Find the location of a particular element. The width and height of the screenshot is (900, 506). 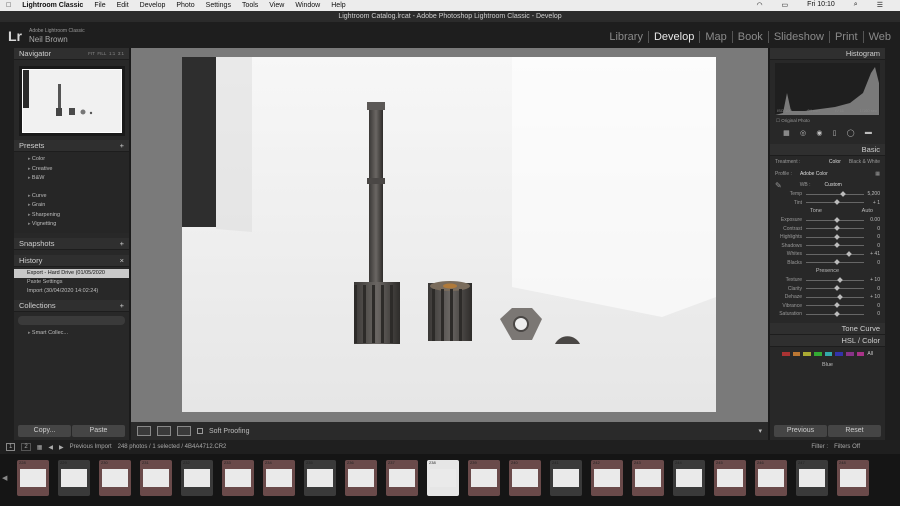

wifi-icon: ◠ is located at coordinates (759, 5).